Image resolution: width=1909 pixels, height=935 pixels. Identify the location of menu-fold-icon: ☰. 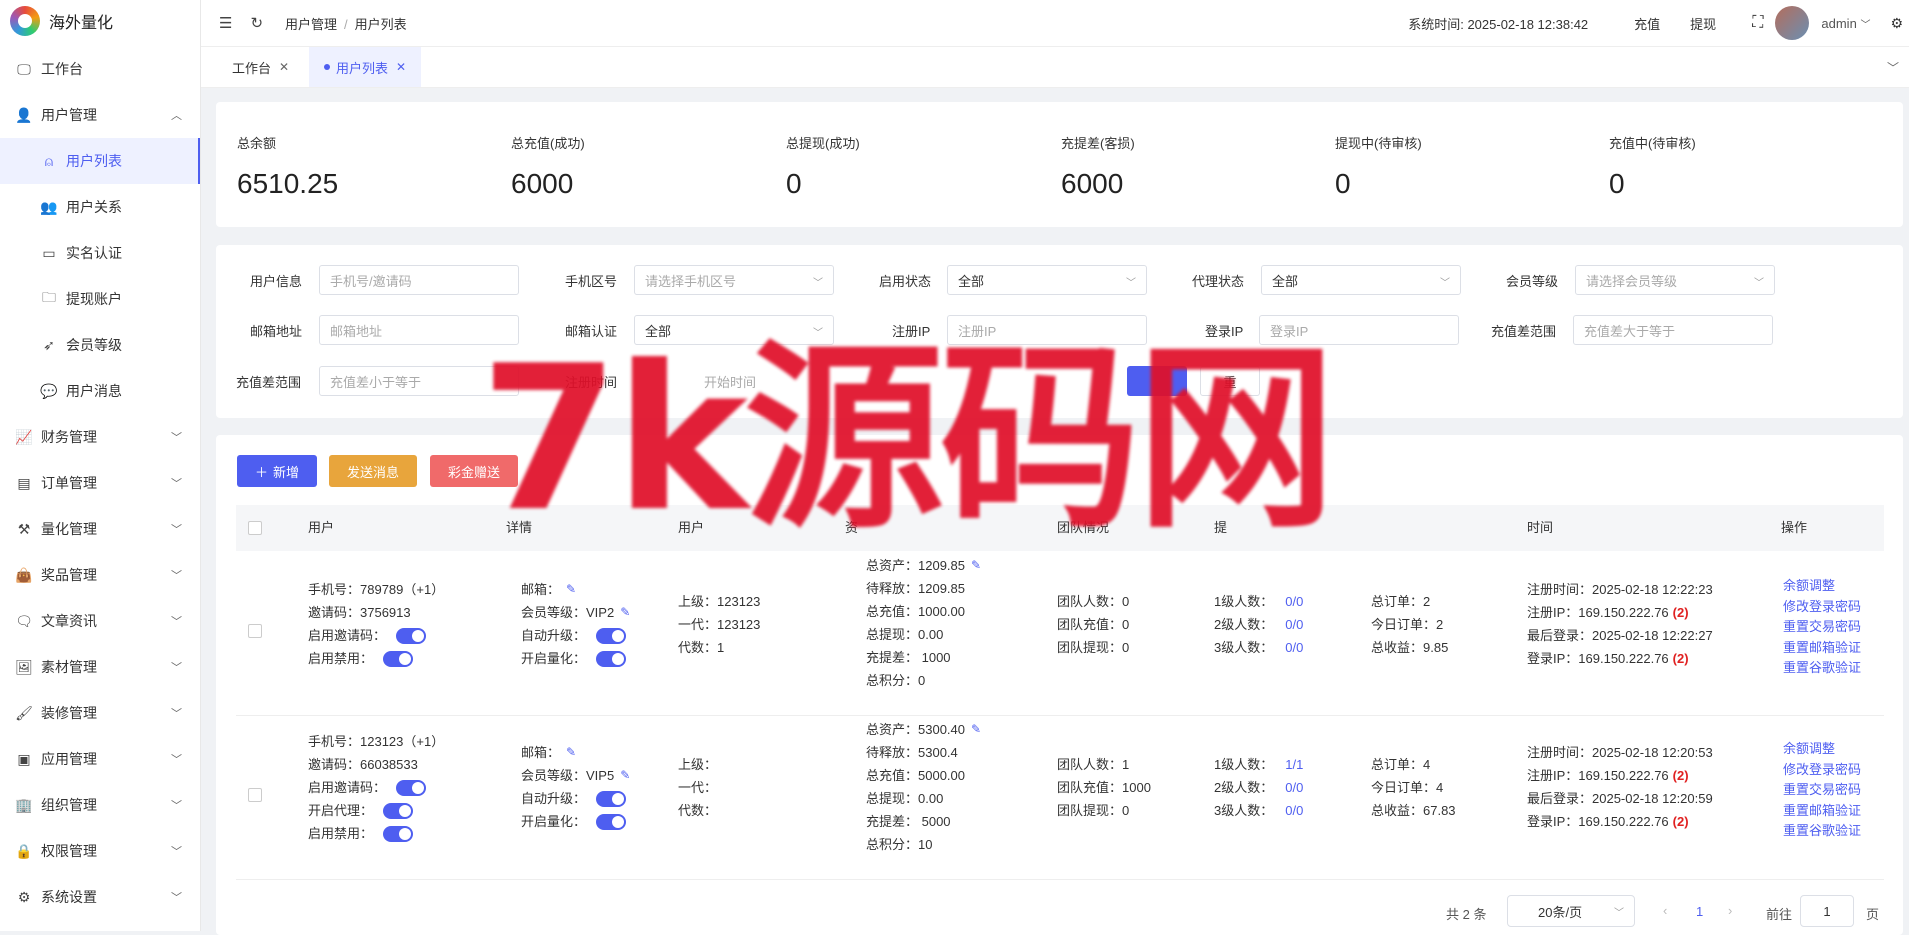
(225, 23).